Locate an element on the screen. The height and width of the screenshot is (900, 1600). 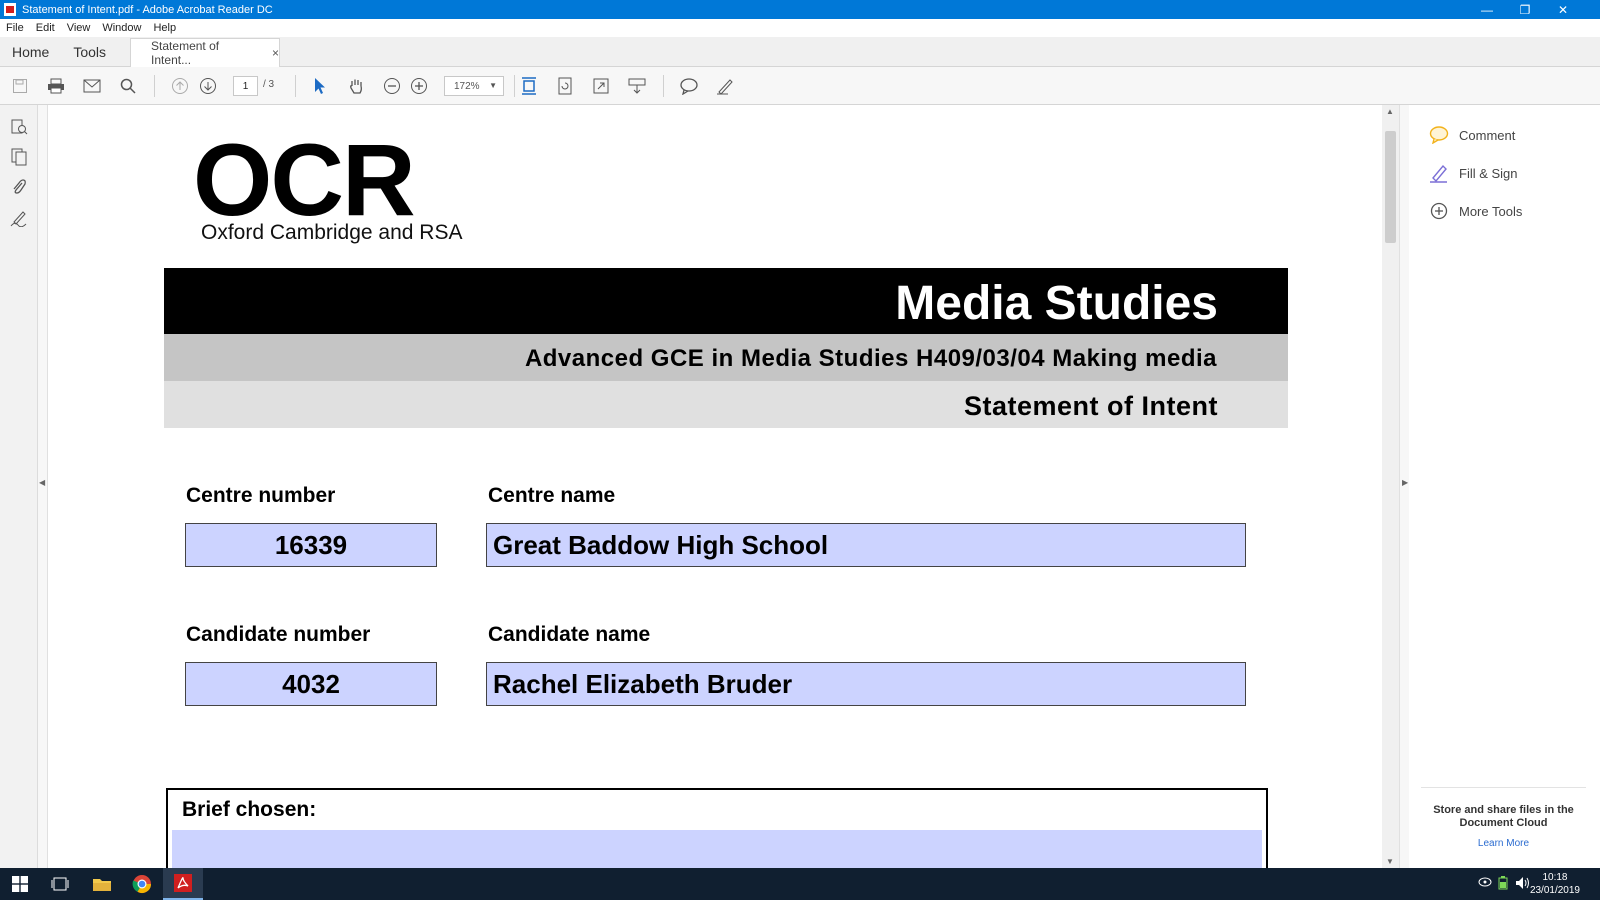
candidate-number-field: 4032 is located at coordinates (311, 684).